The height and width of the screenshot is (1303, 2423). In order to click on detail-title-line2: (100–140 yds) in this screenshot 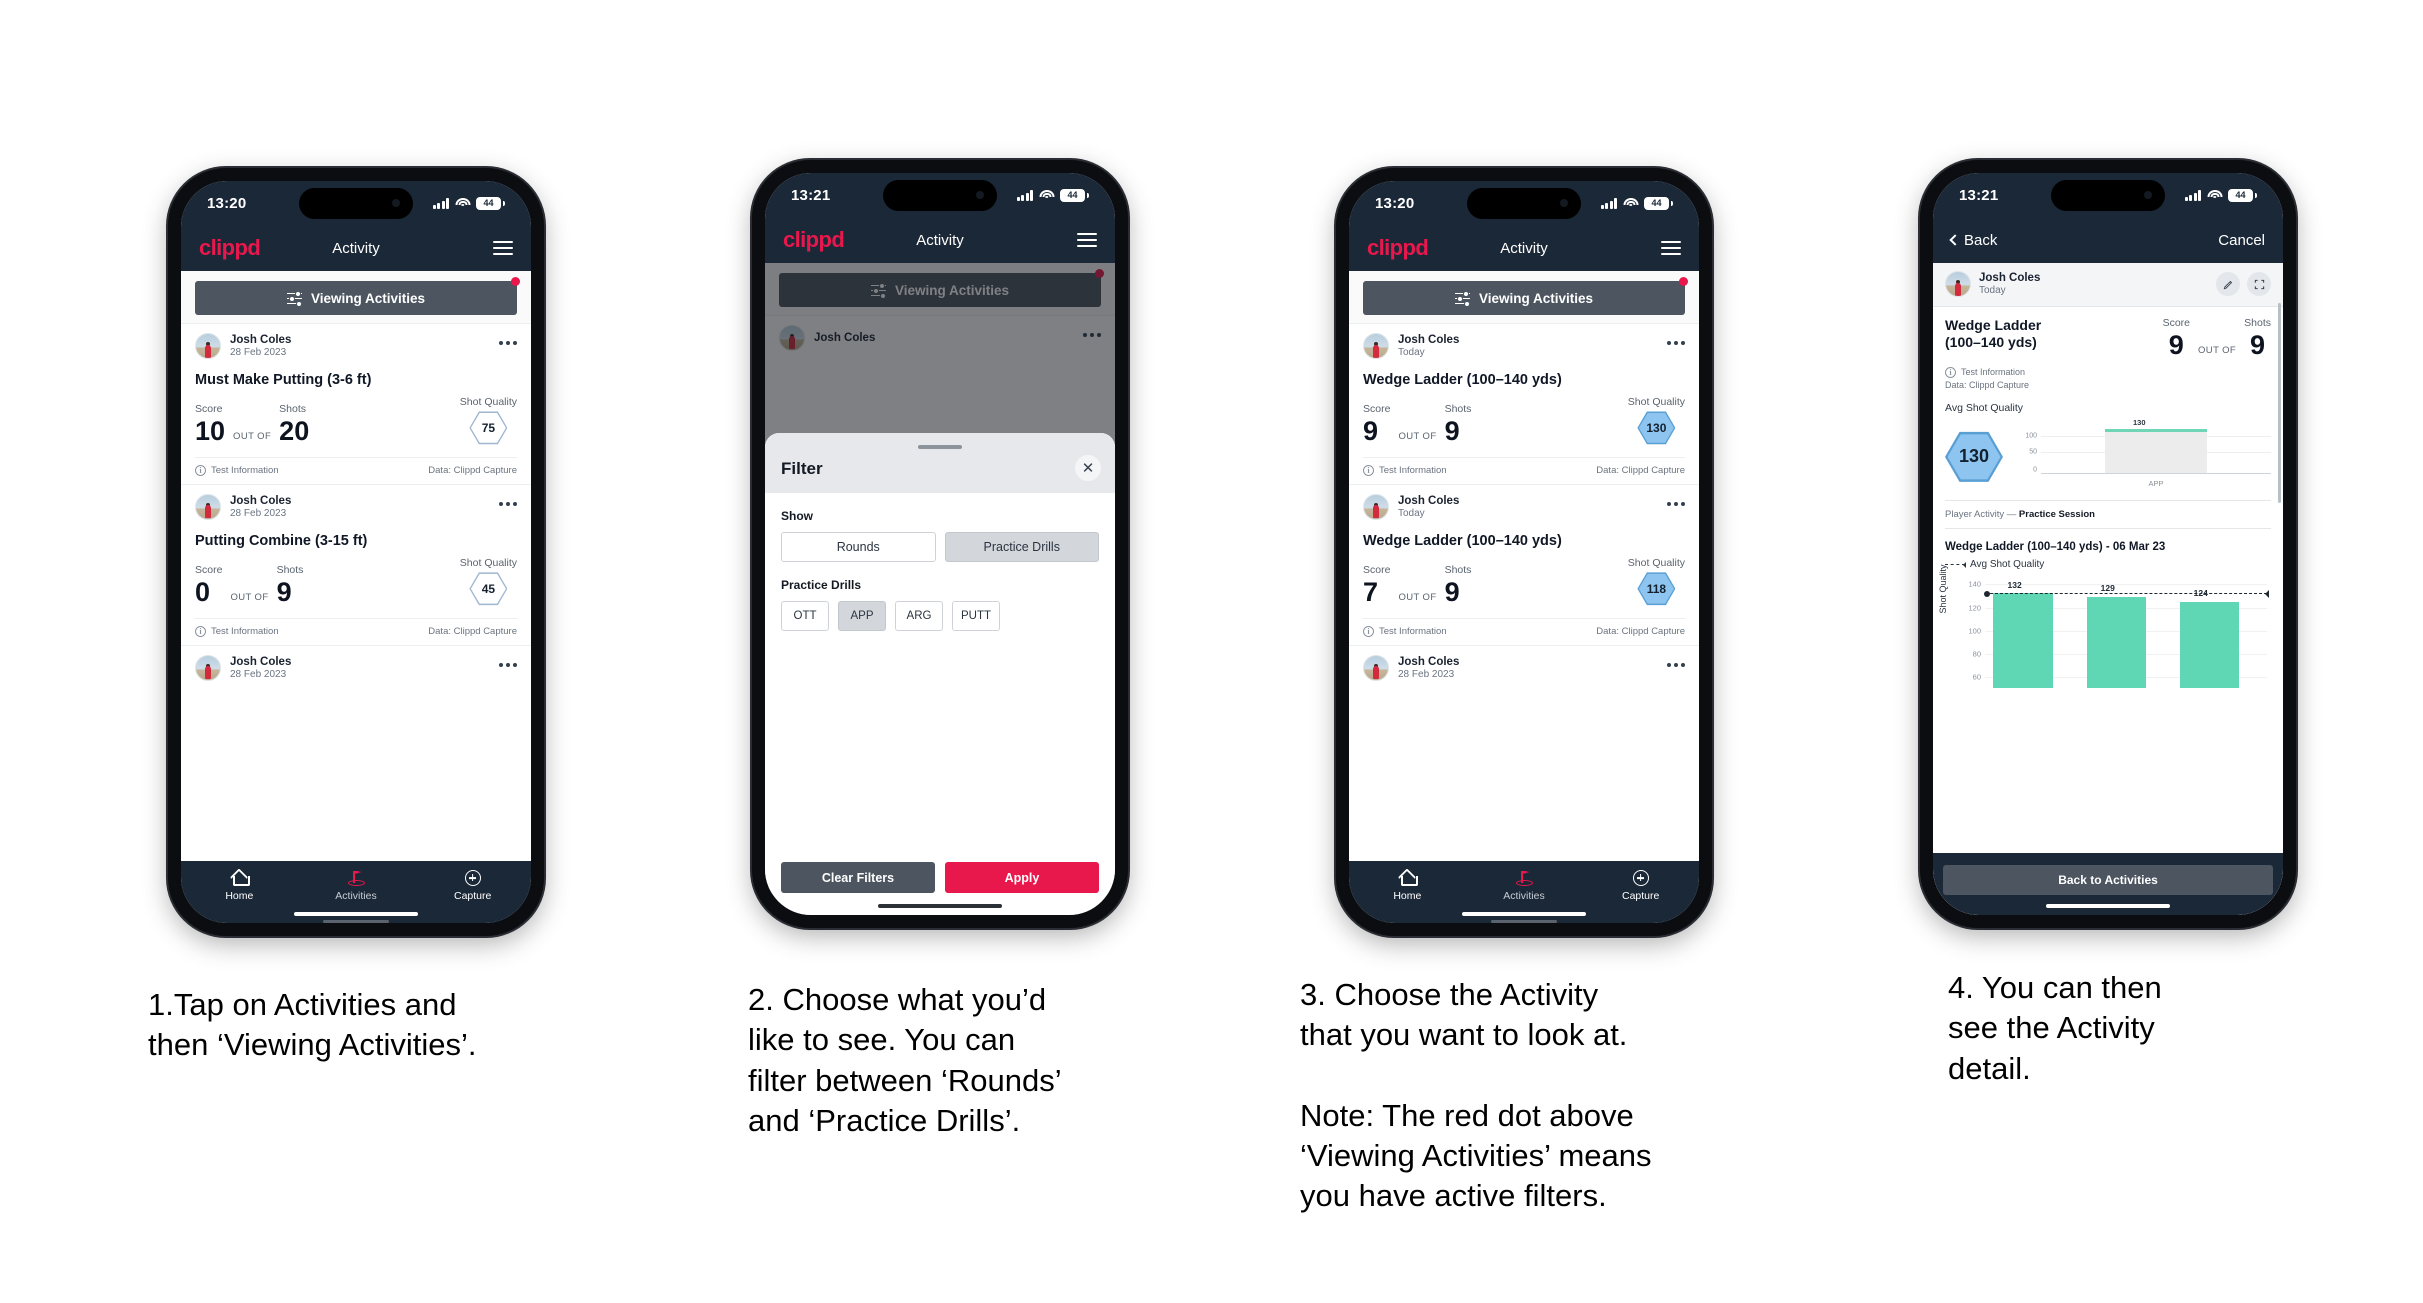, I will do `click(1991, 342)`.